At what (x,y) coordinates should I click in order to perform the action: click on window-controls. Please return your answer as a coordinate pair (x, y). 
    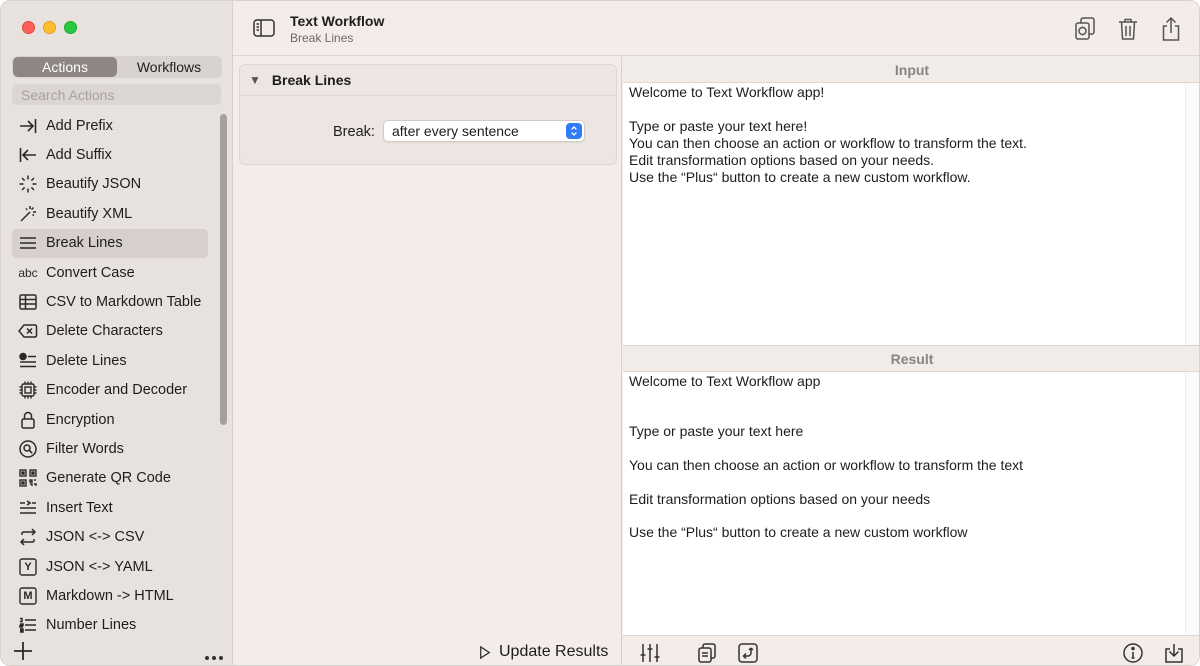
    Looking at the image, I should click on (49, 27).